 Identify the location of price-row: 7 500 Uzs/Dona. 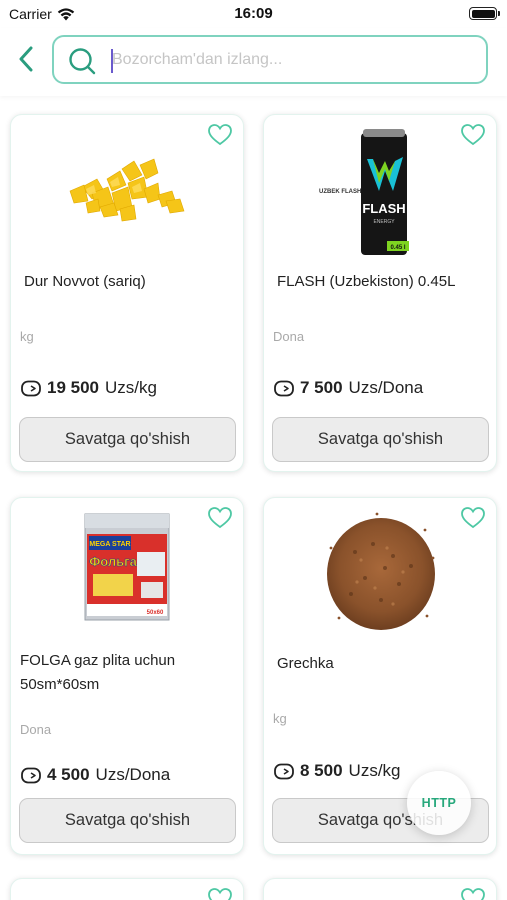
(348, 388).